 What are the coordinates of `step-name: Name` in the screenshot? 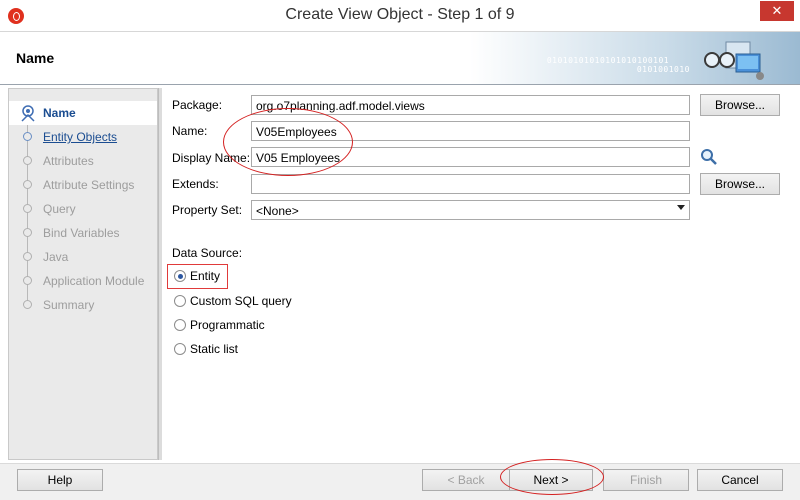 It's located at (83, 113).